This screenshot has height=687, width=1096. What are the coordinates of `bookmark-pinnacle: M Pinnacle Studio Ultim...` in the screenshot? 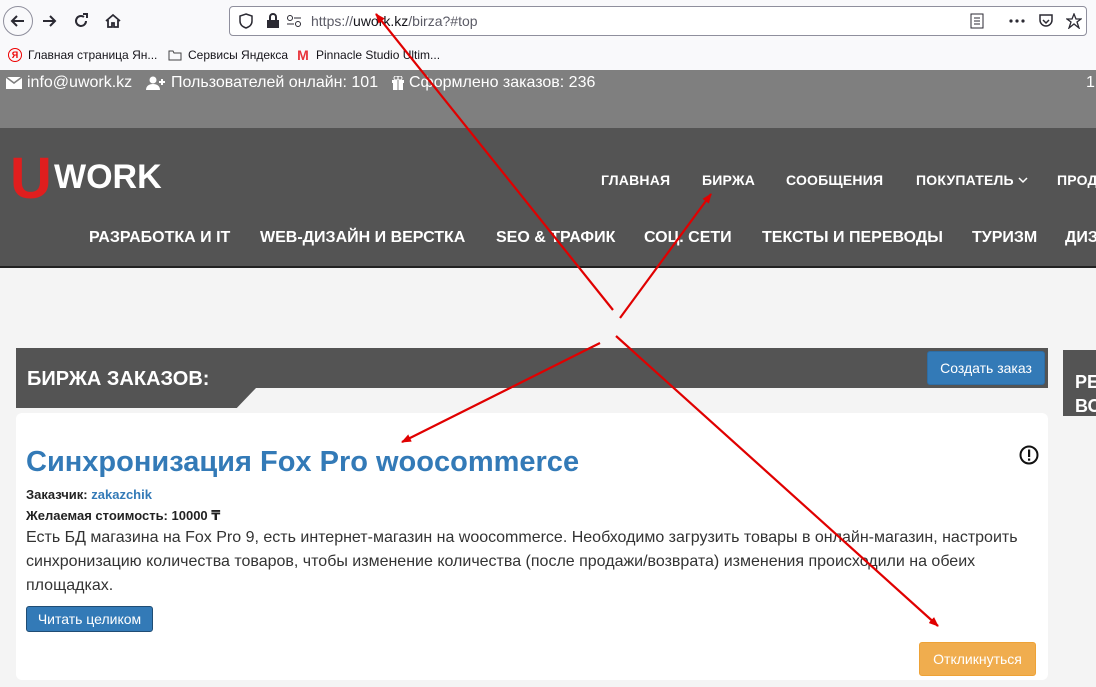 It's located at (368, 55).